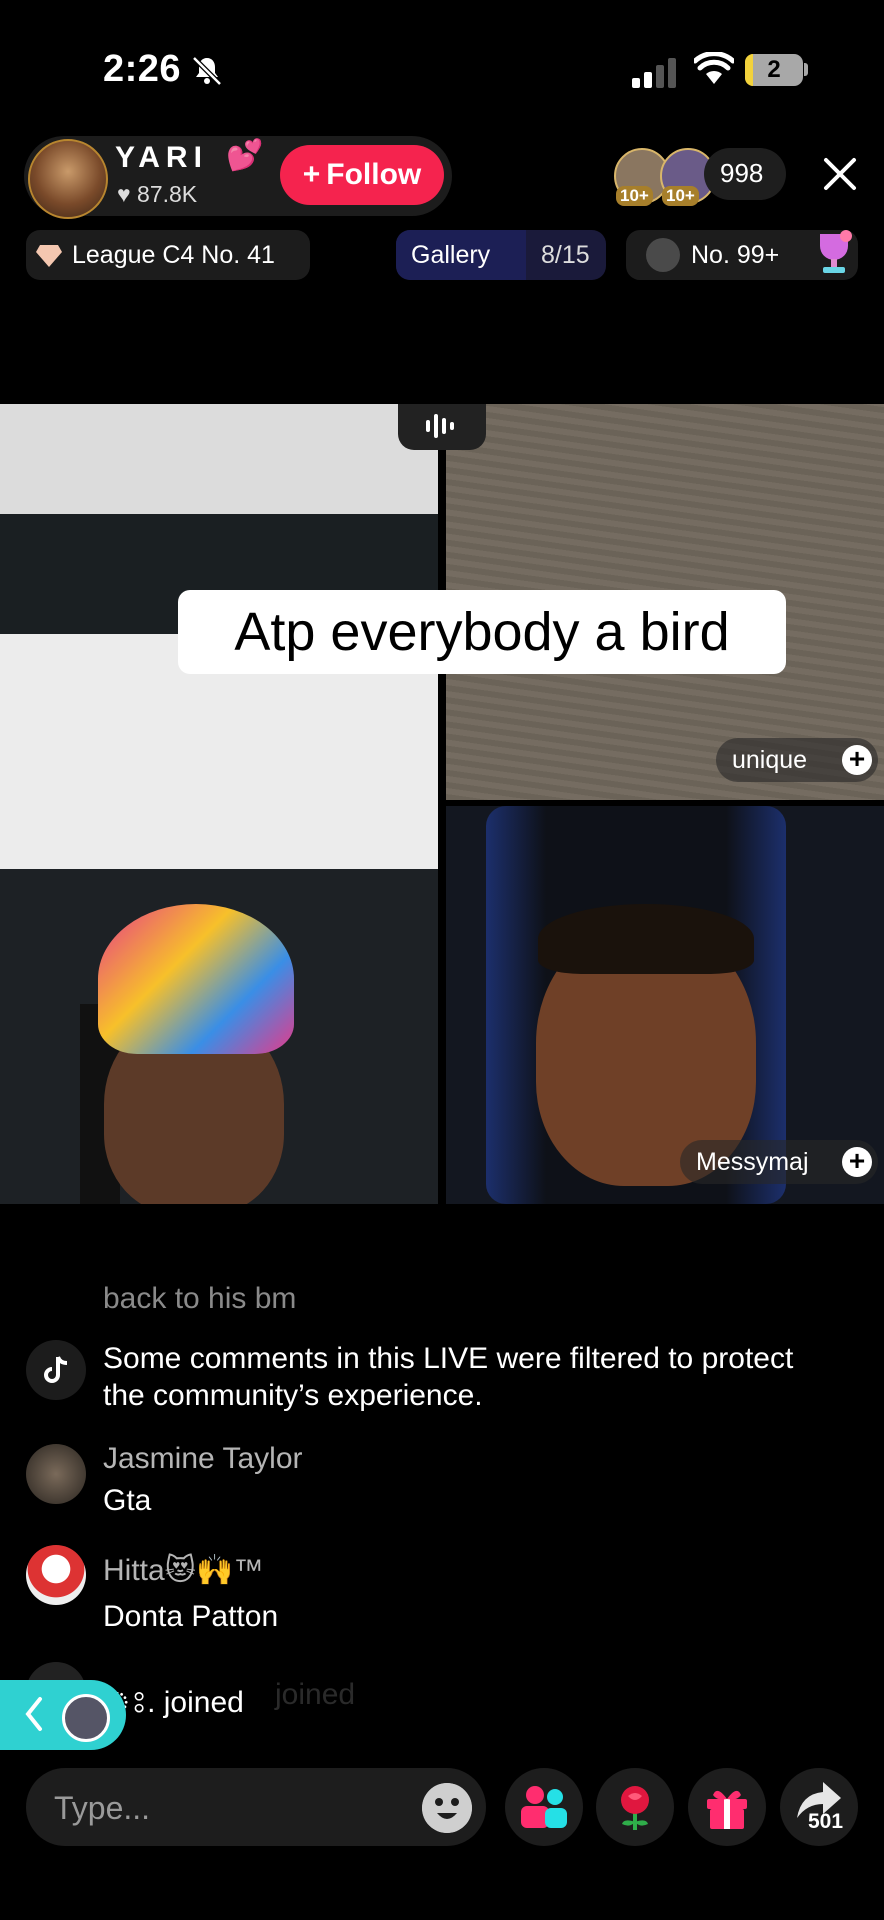  I want to click on cell-signal-icon, so click(654, 73).